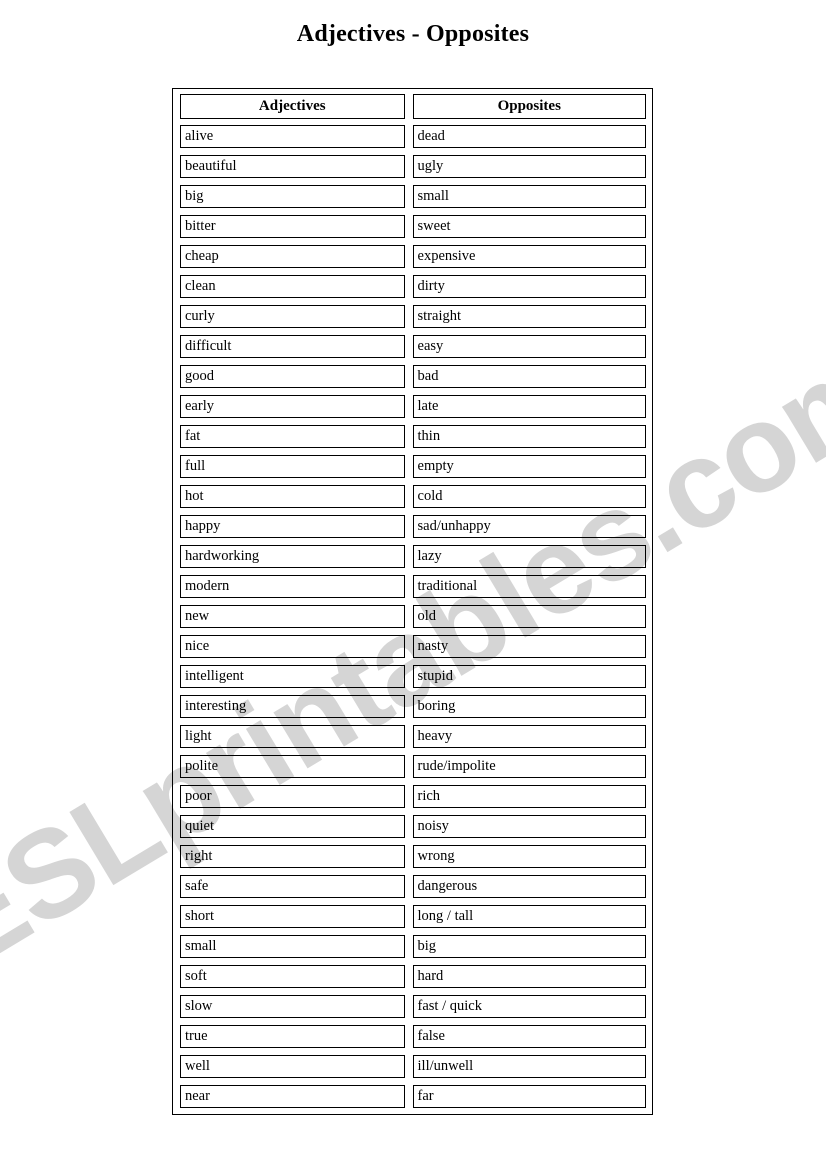  Describe the element at coordinates (292, 466) in the screenshot. I see `adjective-cell: full` at that location.